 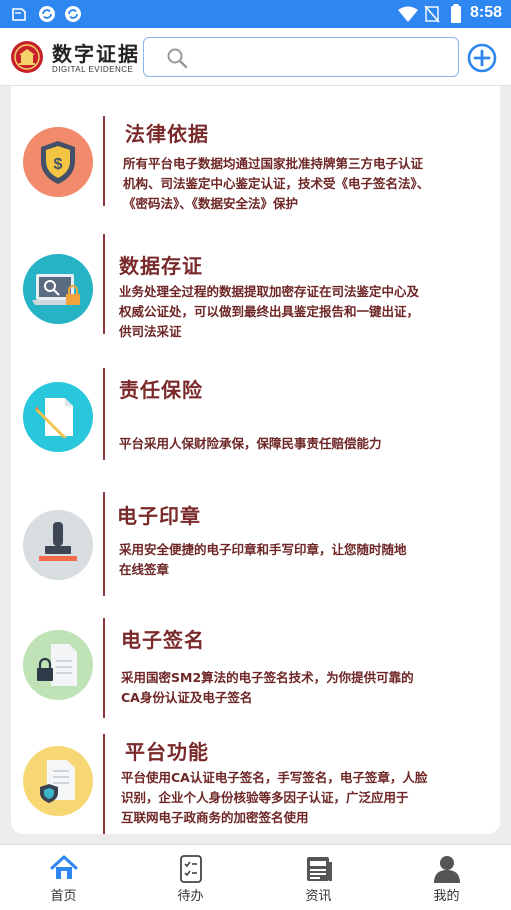 What do you see at coordinates (58, 289) in the screenshot?
I see `laptop-lock-icon` at bounding box center [58, 289].